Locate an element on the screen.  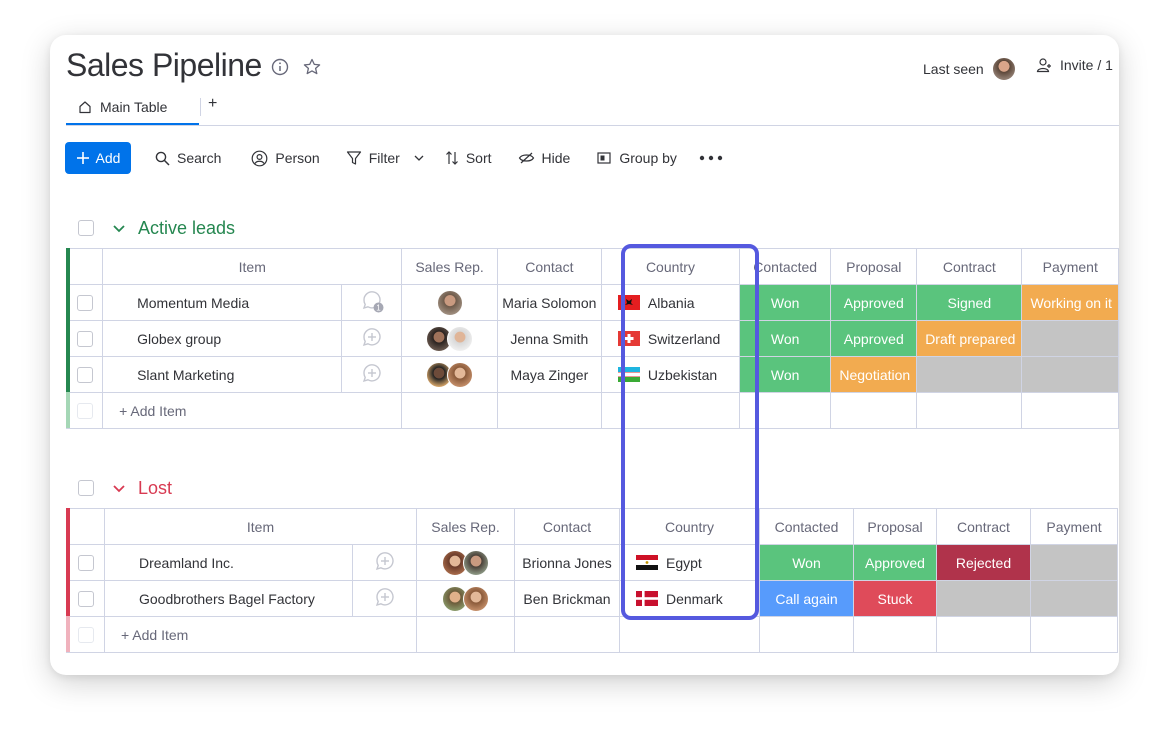
item-name: Slant Marketing is located at coordinates (222, 374).